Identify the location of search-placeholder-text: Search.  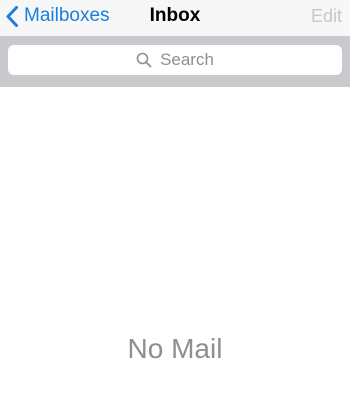
(187, 59).